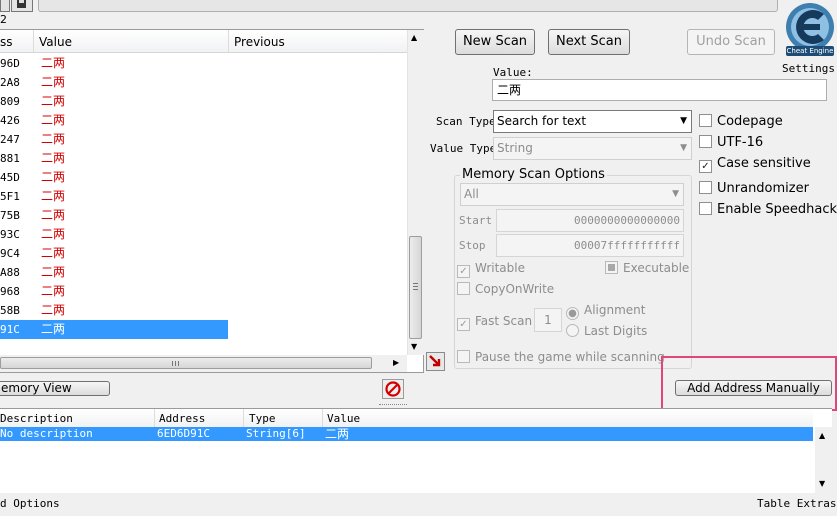  Describe the element at coordinates (659, 90) in the screenshot. I see `value-input: 二两` at that location.